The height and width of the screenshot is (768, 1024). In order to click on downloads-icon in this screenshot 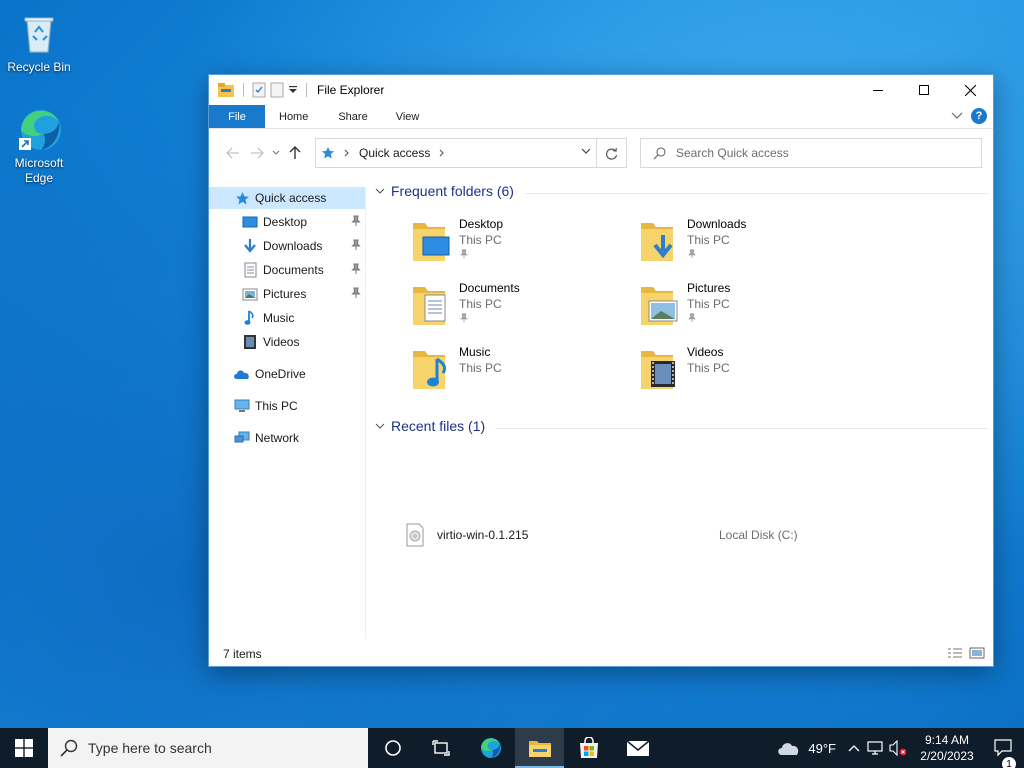, I will do `click(657, 242)`.